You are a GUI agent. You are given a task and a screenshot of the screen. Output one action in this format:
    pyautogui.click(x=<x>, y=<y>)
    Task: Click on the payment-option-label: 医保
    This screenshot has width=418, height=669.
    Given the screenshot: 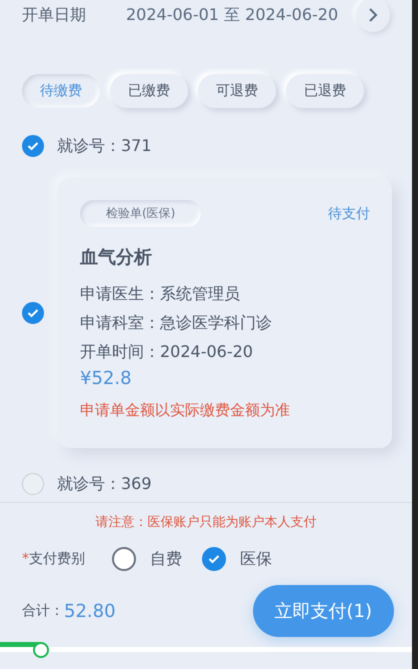 What is the action you would take?
    pyautogui.click(x=256, y=559)
    